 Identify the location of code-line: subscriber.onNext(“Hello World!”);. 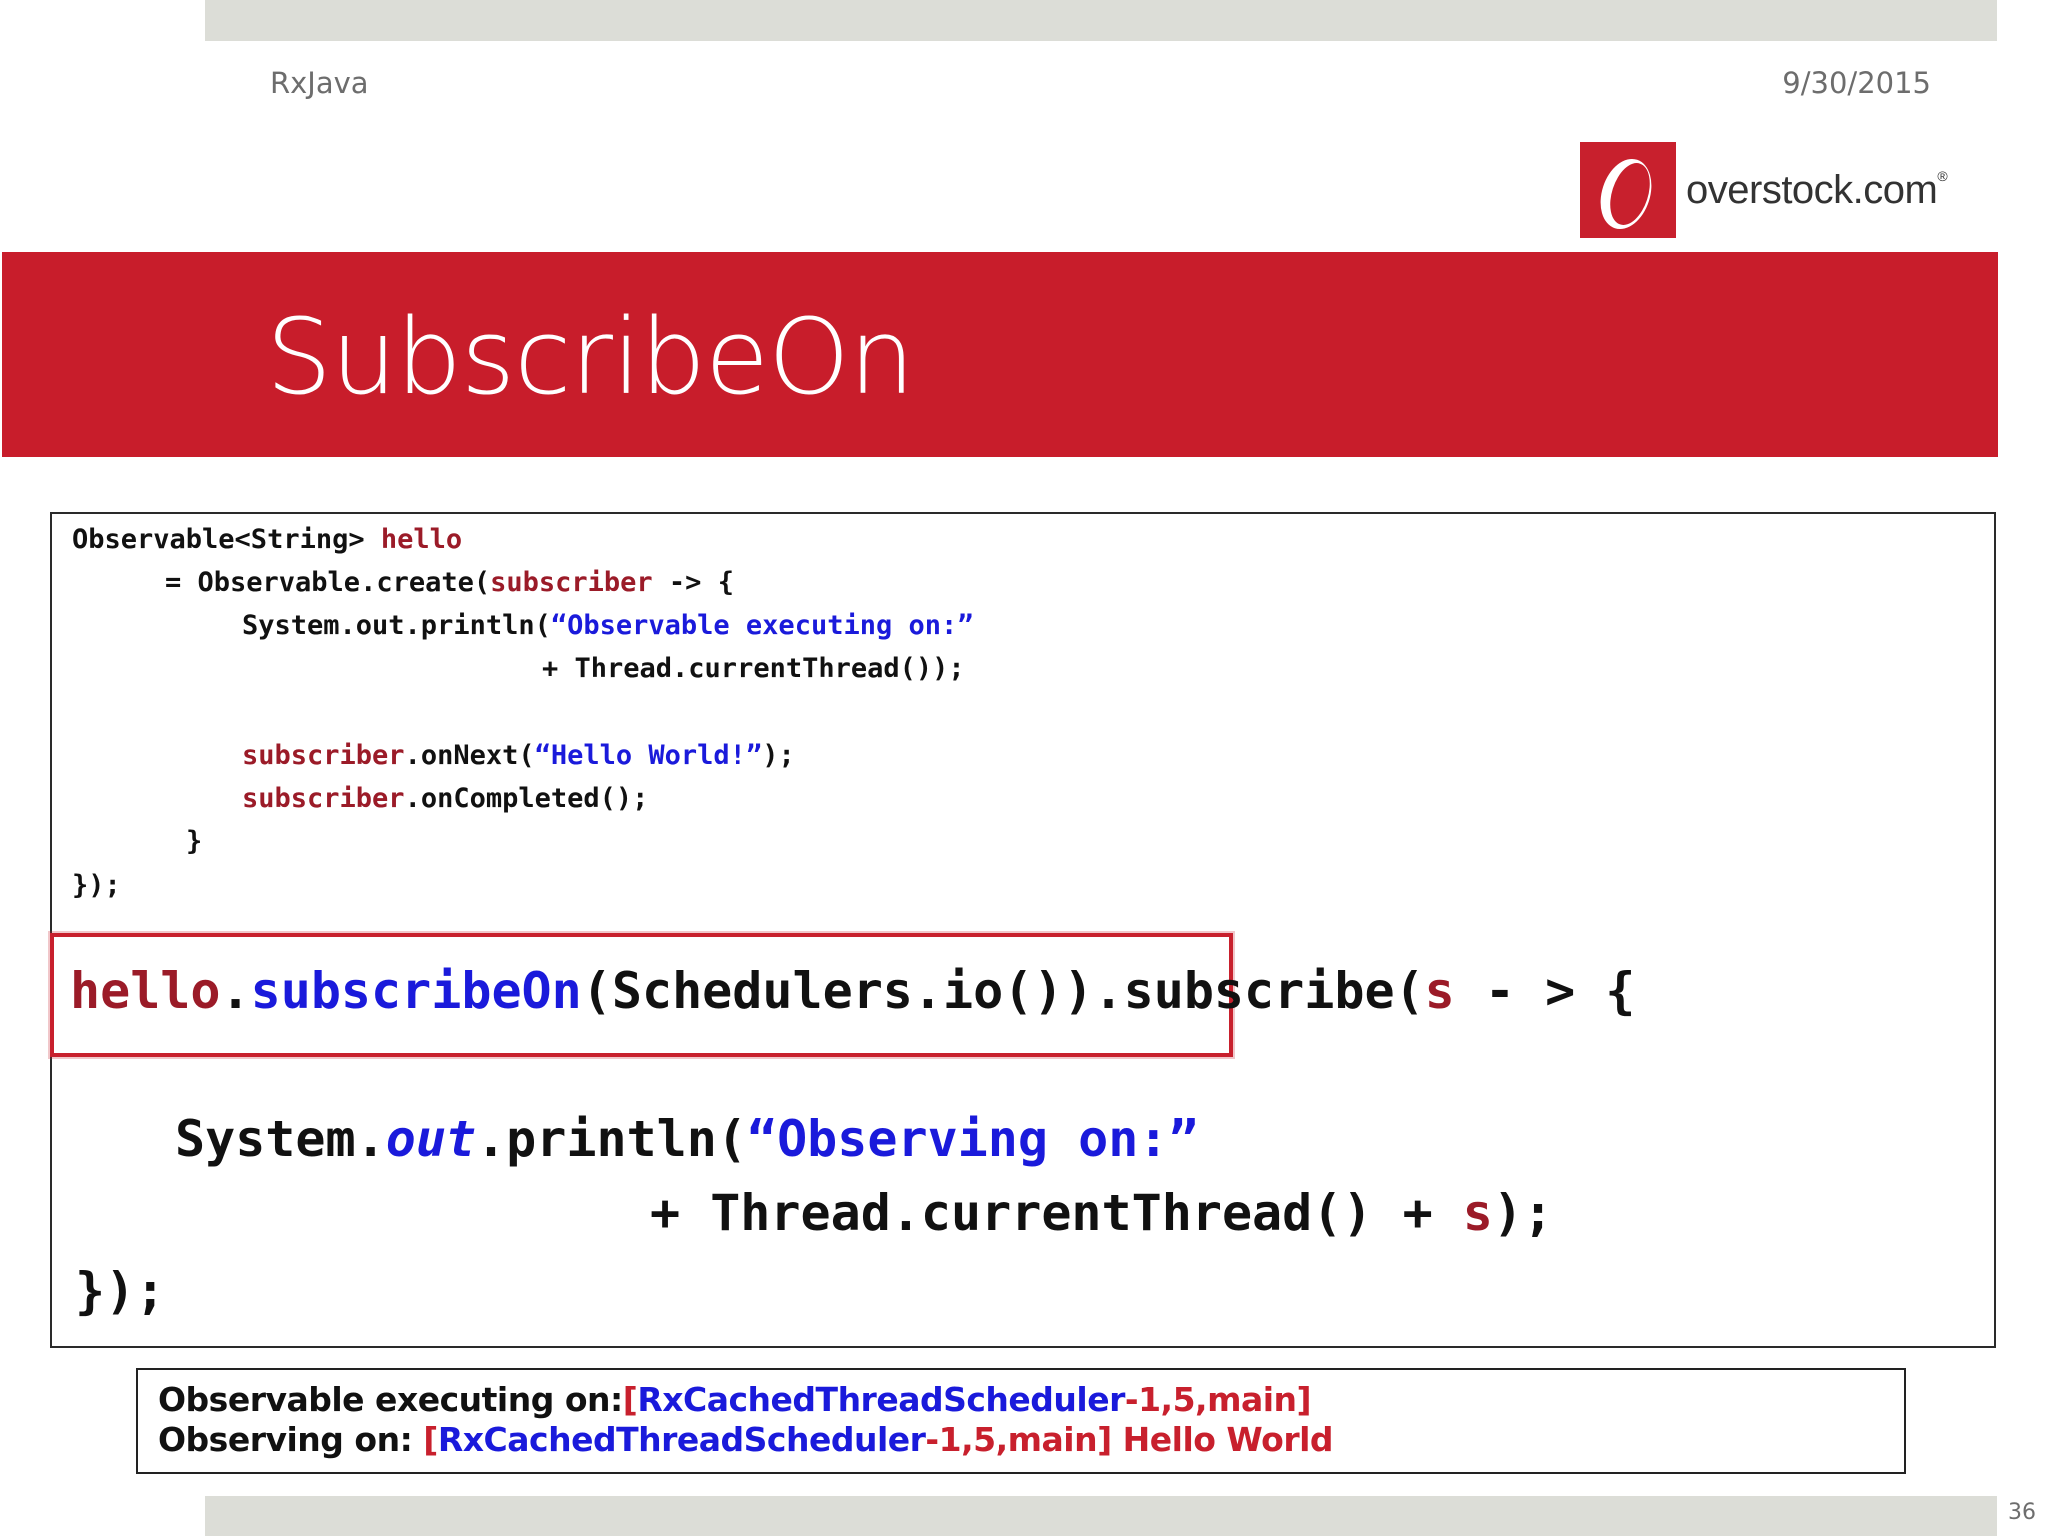
(518, 755).